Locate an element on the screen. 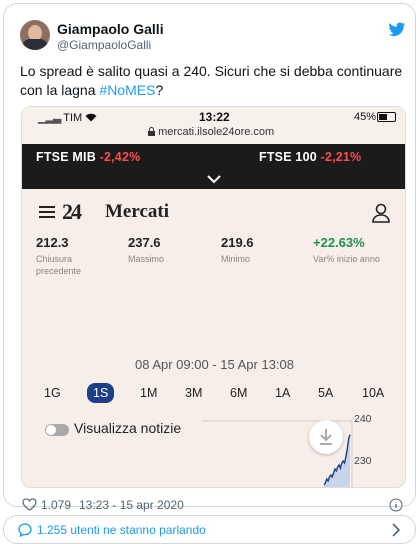  date-range: 08 Apr 09:00 - 15 Apr 13:08 is located at coordinates (214, 364).